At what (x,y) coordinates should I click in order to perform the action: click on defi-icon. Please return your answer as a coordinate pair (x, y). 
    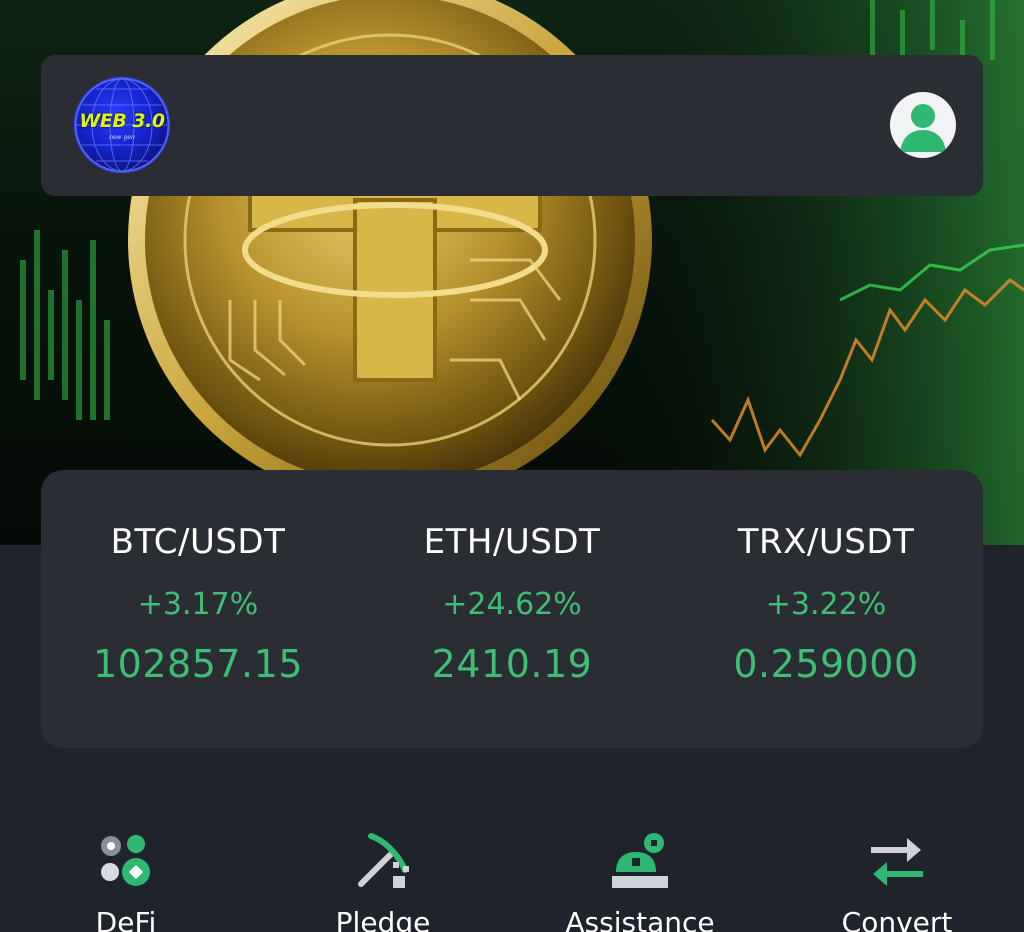
    Looking at the image, I should click on (125, 860).